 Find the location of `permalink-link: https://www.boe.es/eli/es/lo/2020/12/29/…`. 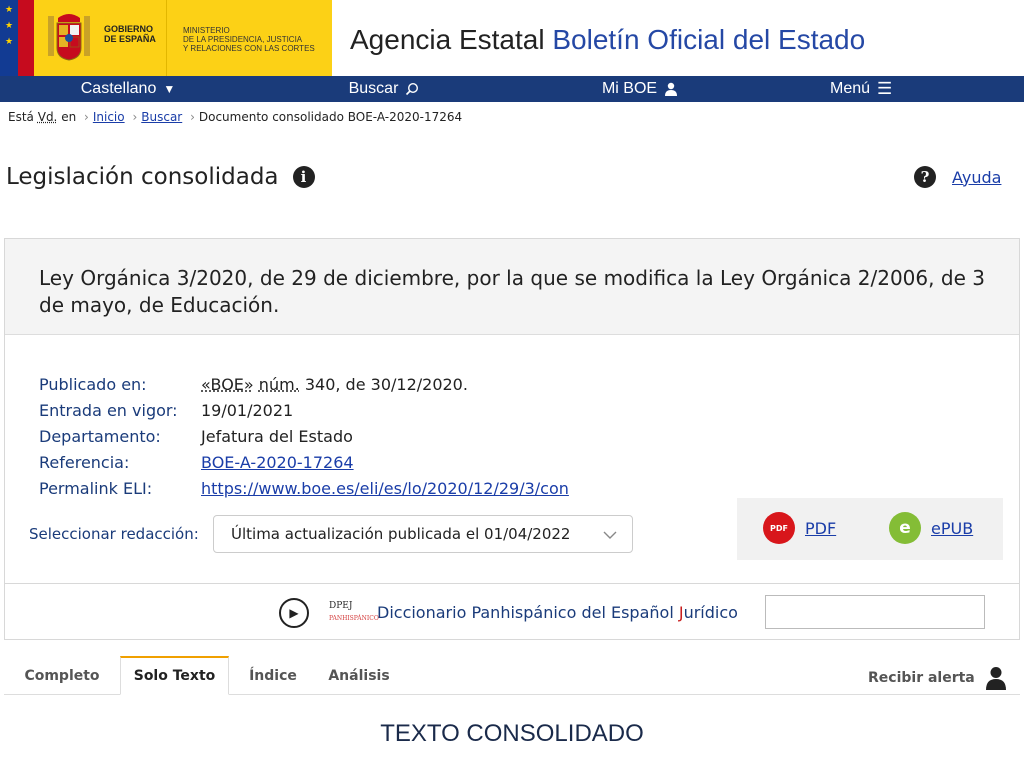

permalink-link: https://www.boe.es/eli/es/lo/2020/12/29/… is located at coordinates (385, 489).